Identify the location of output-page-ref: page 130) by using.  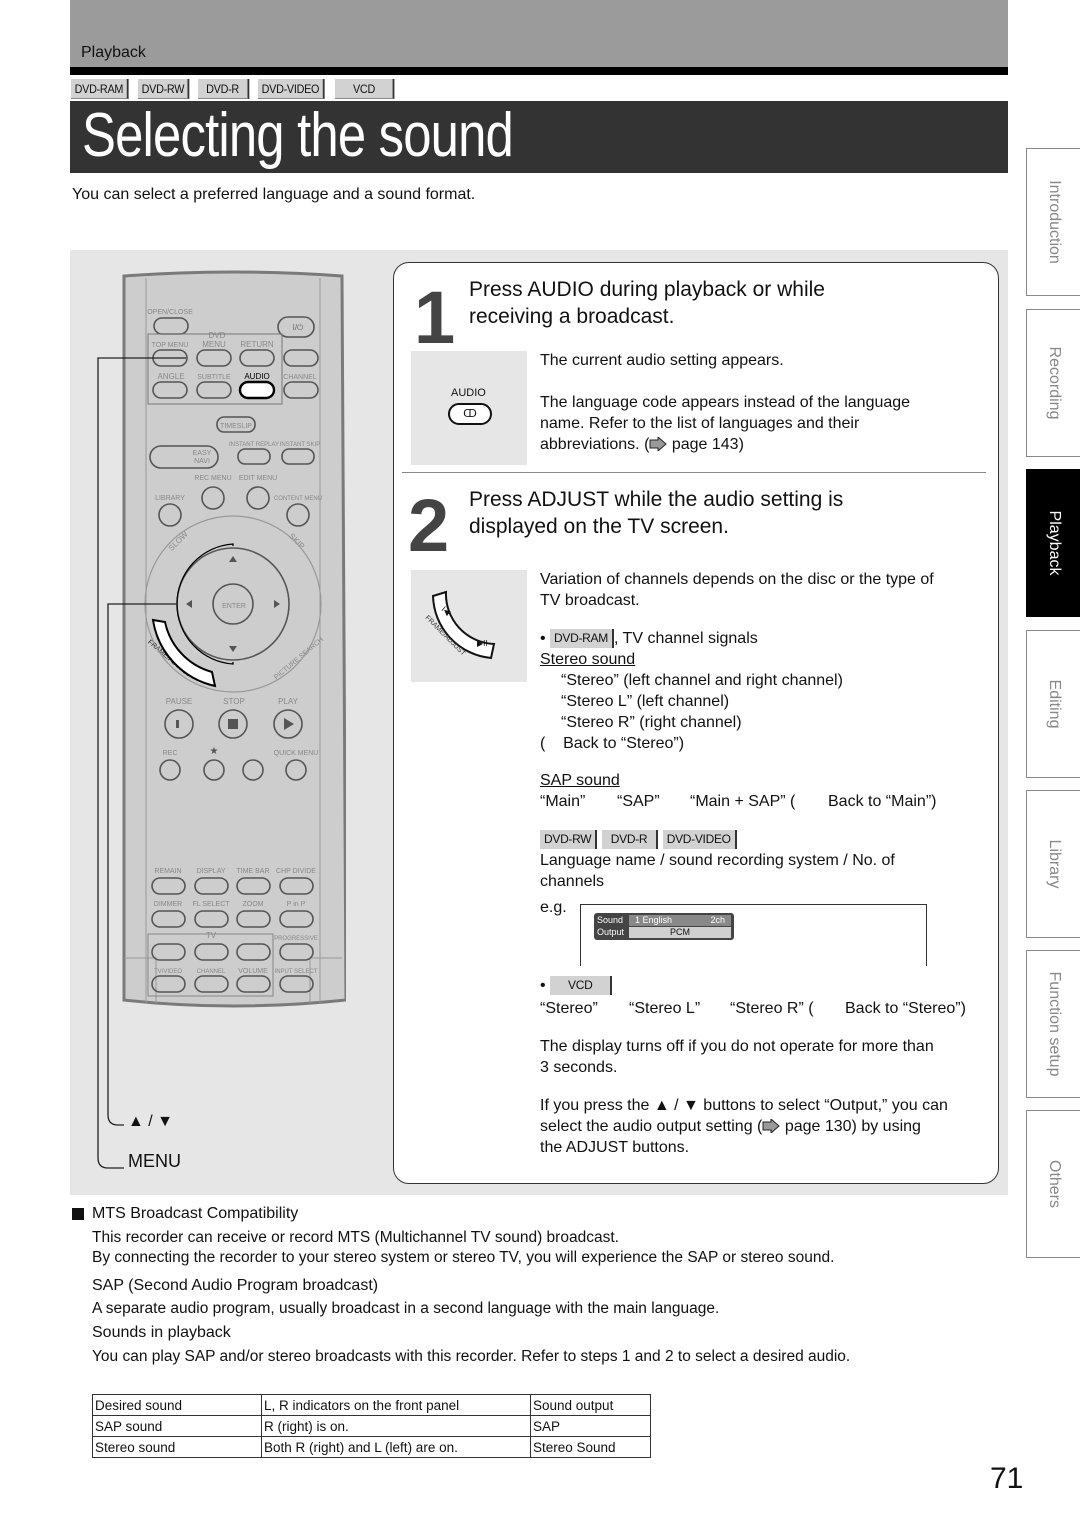
(850, 1126).